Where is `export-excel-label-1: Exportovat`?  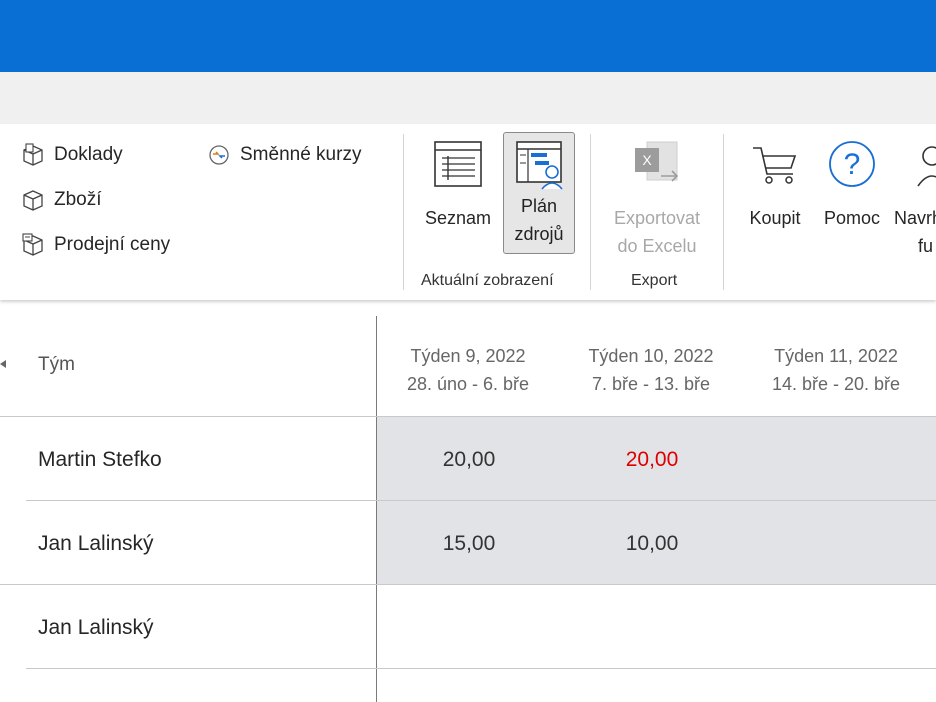 export-excel-label-1: Exportovat is located at coordinates (657, 218).